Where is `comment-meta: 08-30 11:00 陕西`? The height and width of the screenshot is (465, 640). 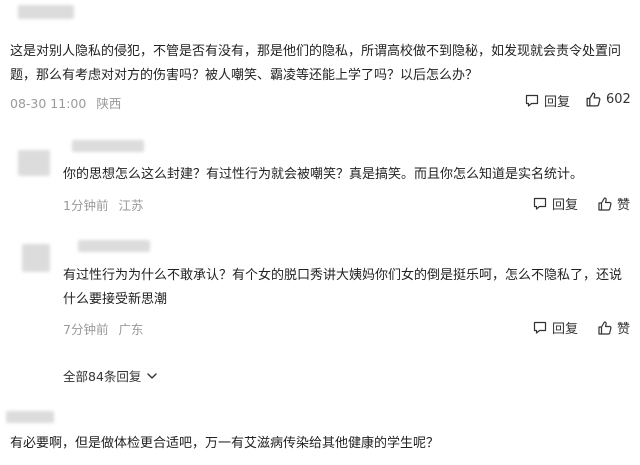 comment-meta: 08-30 11:00 陕西 is located at coordinates (65, 102).